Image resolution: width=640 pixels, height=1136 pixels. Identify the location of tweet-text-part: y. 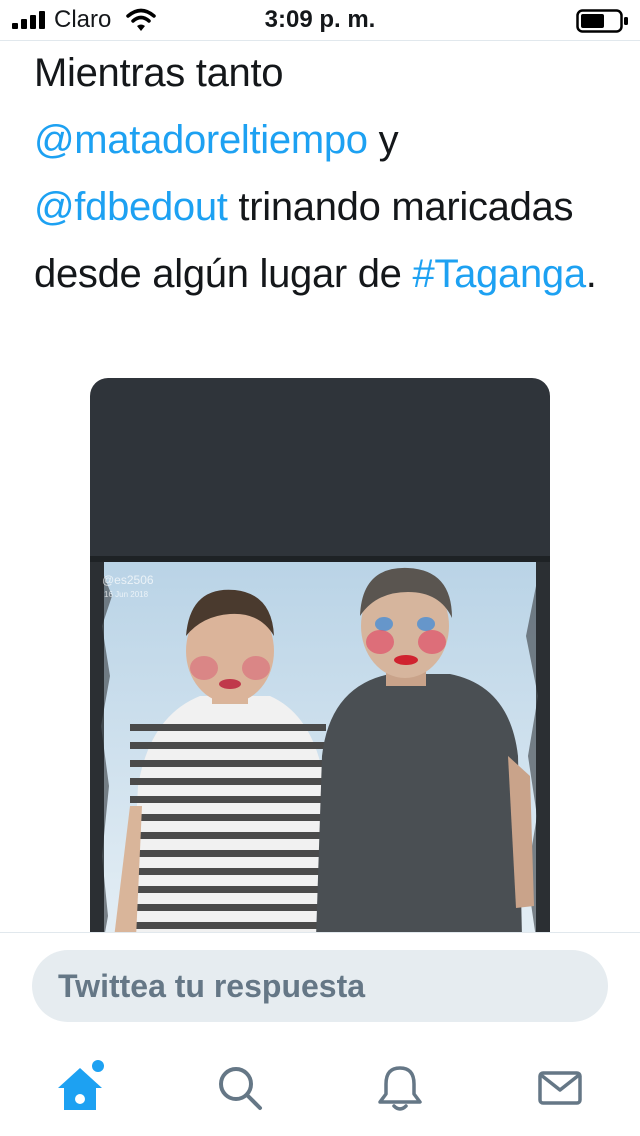
(383, 140).